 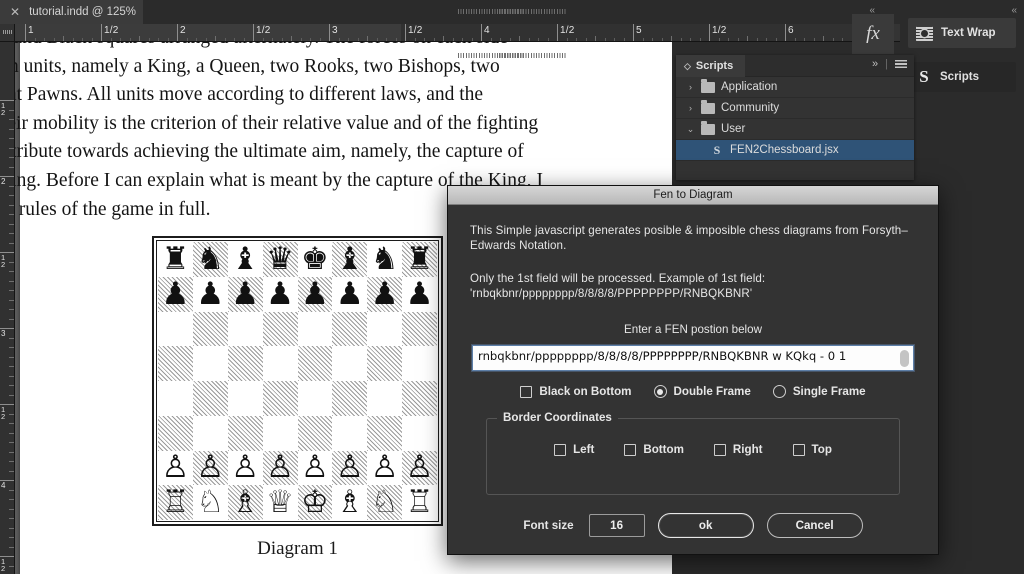 I want to click on close-icon: ✕, so click(x=15, y=12).